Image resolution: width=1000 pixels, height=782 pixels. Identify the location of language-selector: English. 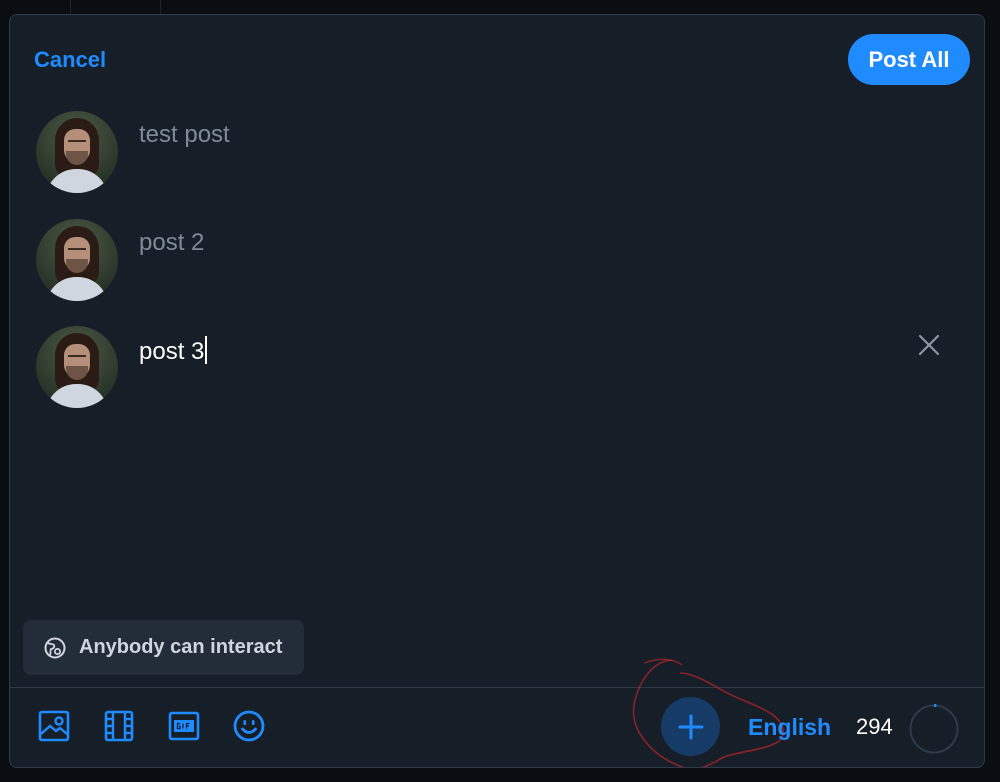
(789, 727).